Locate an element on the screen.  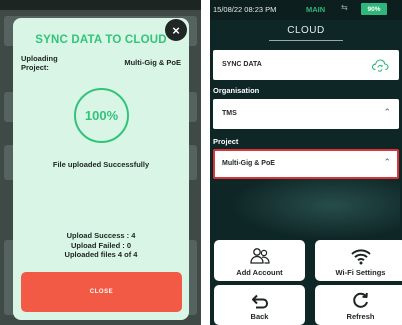
uploaded-files-count: Uploaded files 4 of 4 is located at coordinates (101, 254).